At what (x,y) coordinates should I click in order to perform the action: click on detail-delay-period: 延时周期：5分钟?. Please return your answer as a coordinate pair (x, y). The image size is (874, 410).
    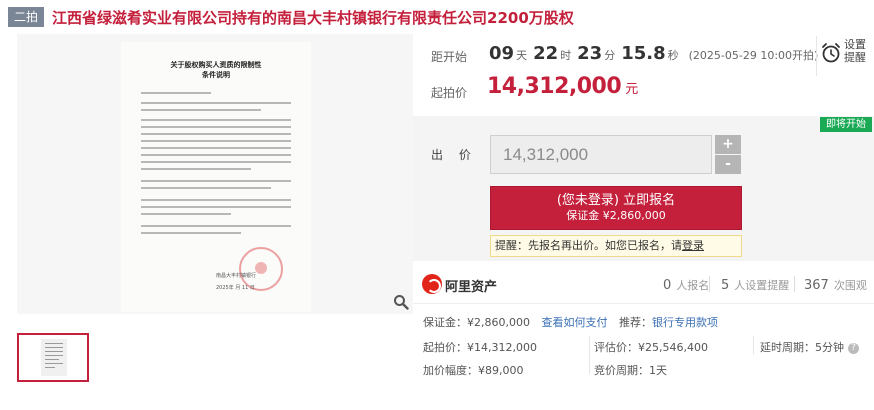
    Looking at the image, I should click on (809, 347).